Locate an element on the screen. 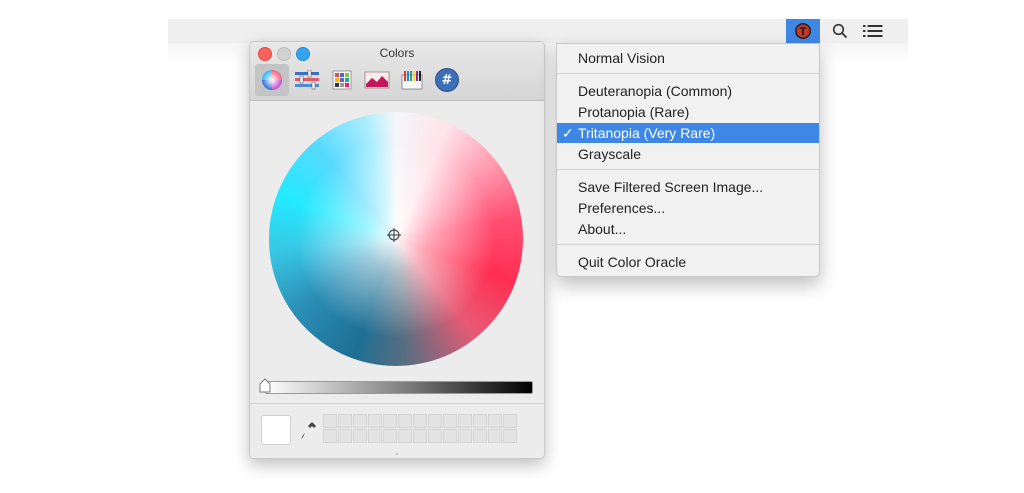  menu-item-label: Tritanopia (Very Rare) is located at coordinates (647, 133).